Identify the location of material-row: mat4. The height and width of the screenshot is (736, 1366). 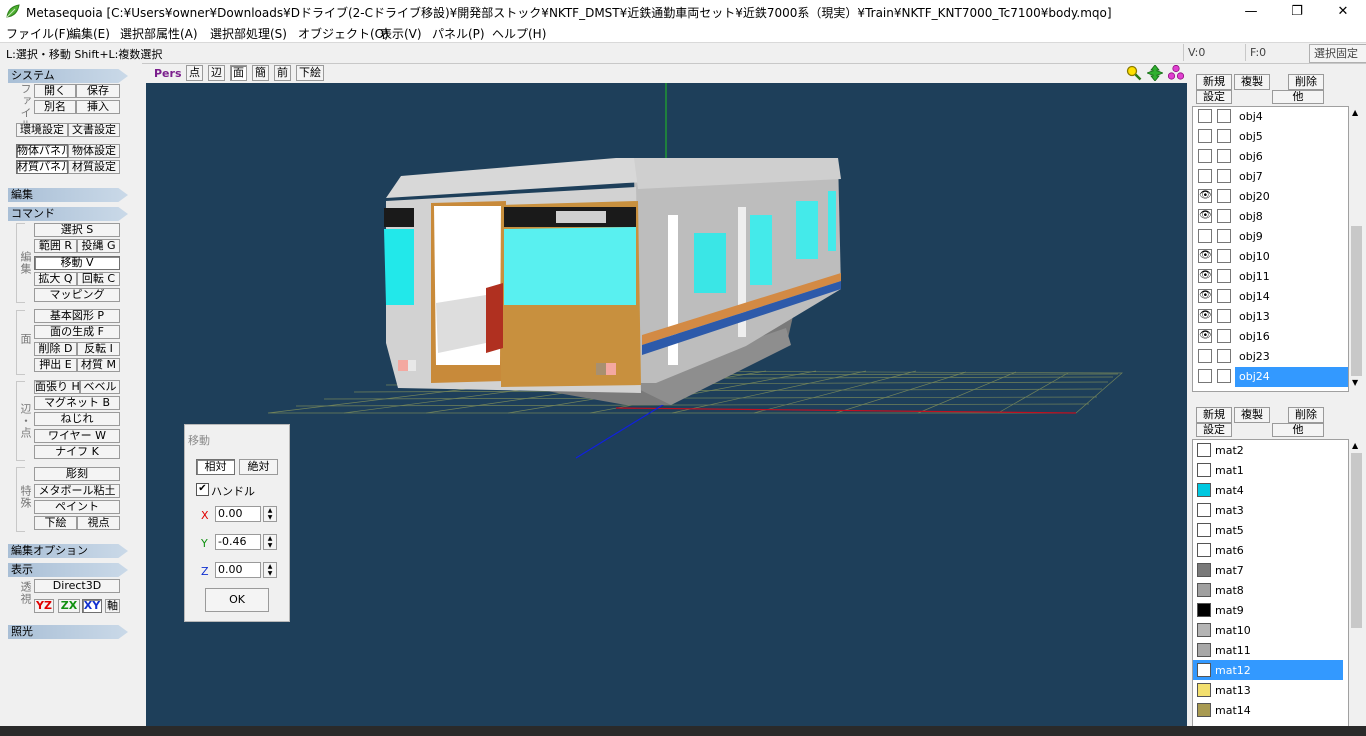
(1268, 490).